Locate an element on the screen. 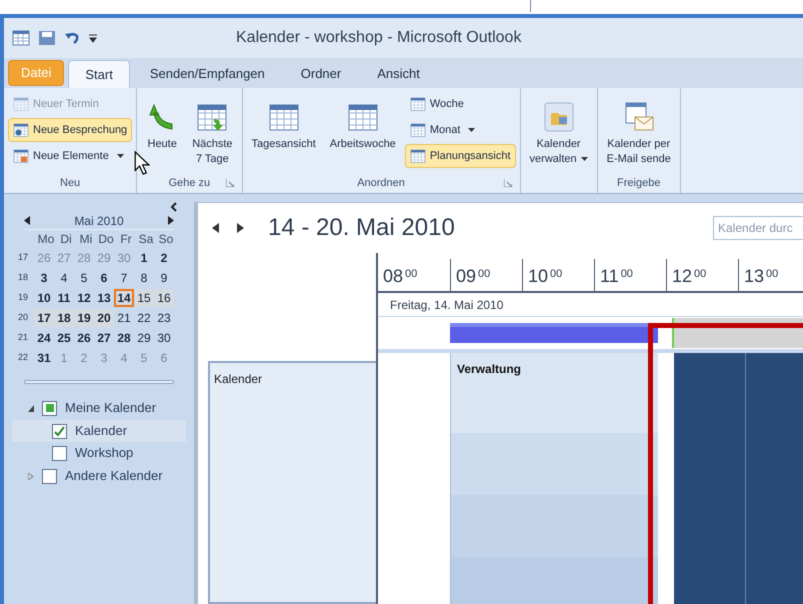 The height and width of the screenshot is (604, 803). calendar-day: 28 is located at coordinates (124, 338).